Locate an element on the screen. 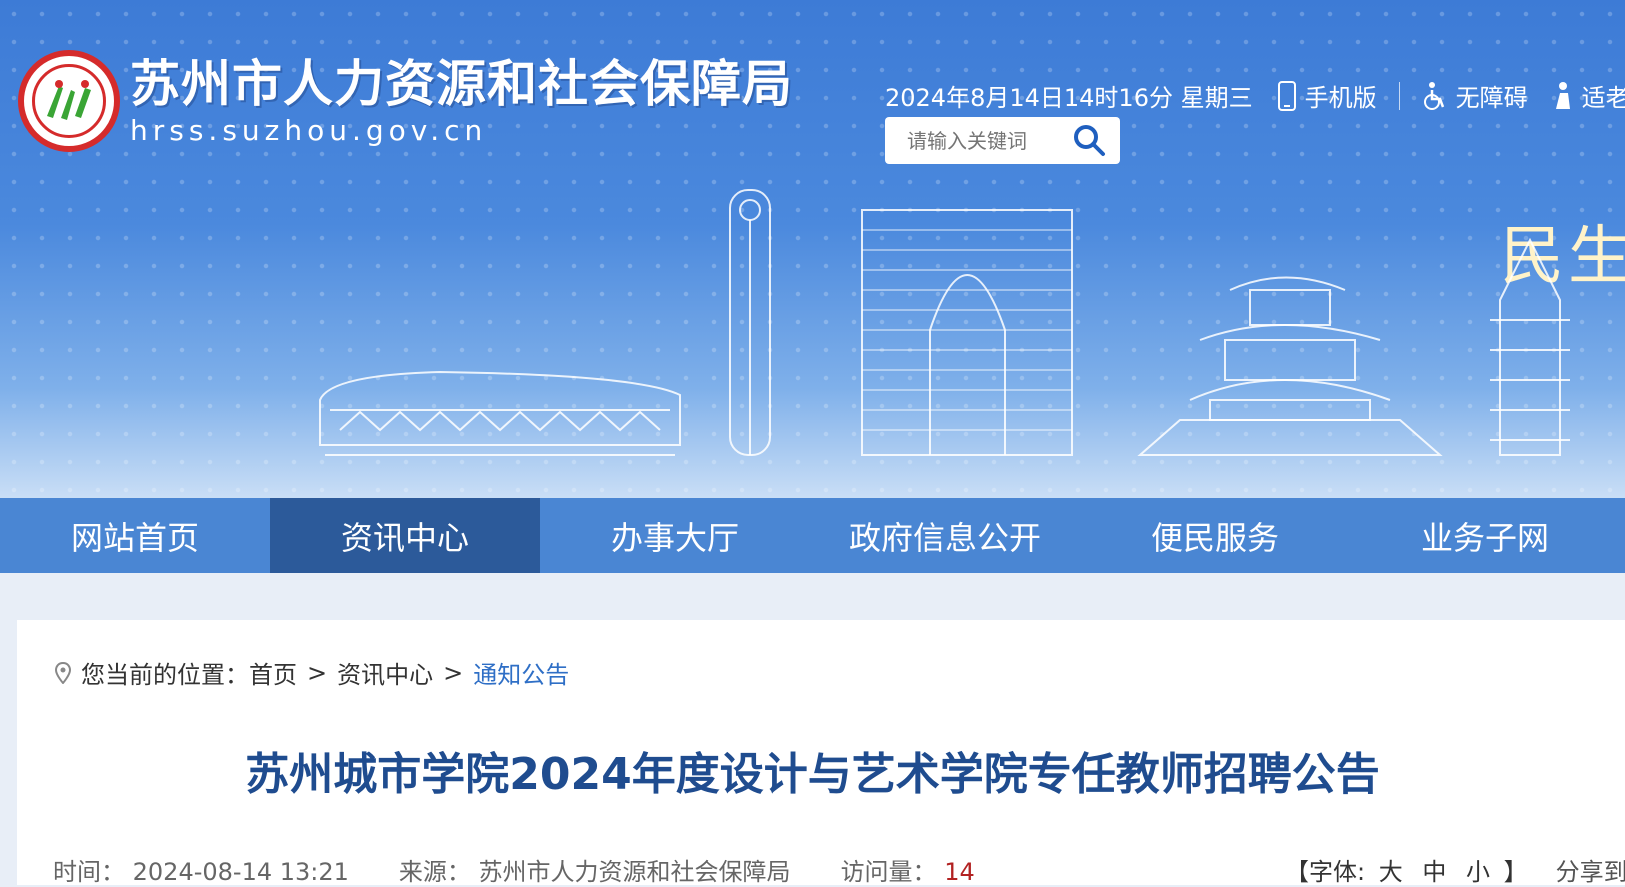 This screenshot has width=1625, height=887. nav-gov-info-disclosure: 政府信息公开 is located at coordinates (945, 535).